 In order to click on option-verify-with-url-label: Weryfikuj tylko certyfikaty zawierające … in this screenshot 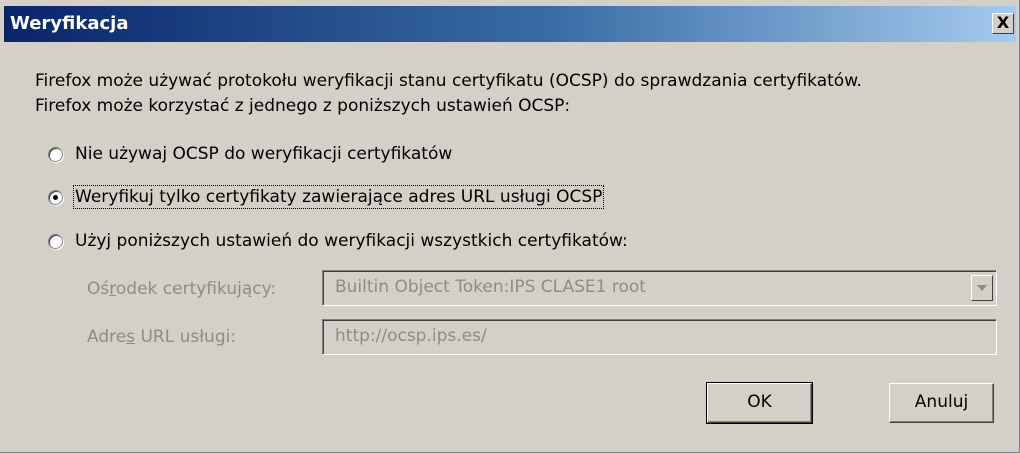, I will do `click(338, 197)`.